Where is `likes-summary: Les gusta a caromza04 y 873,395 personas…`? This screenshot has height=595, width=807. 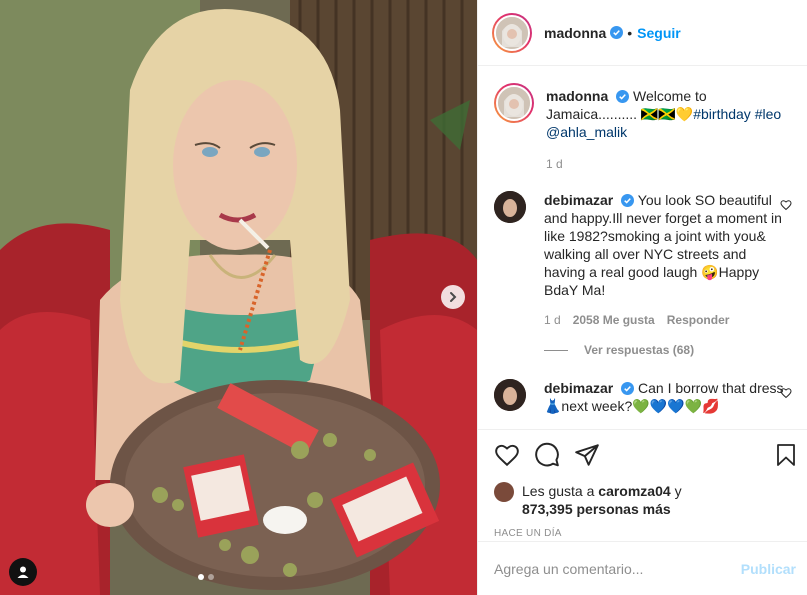
likes-summary: Les gusta a caromza04 y 873,395 personas… is located at coordinates (646, 500).